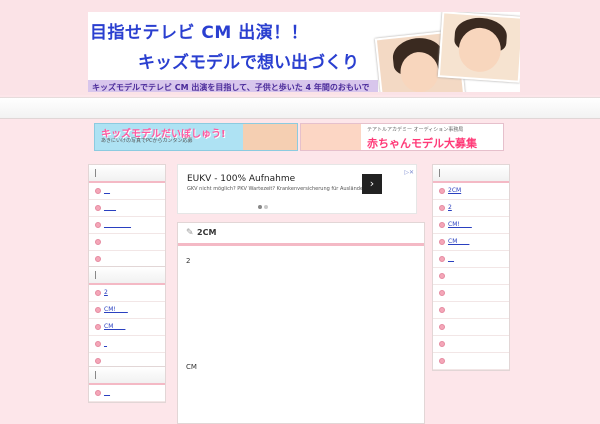  Describe the element at coordinates (127, 208) in the screenshot. I see `sidebar-link-item: ____` at that location.